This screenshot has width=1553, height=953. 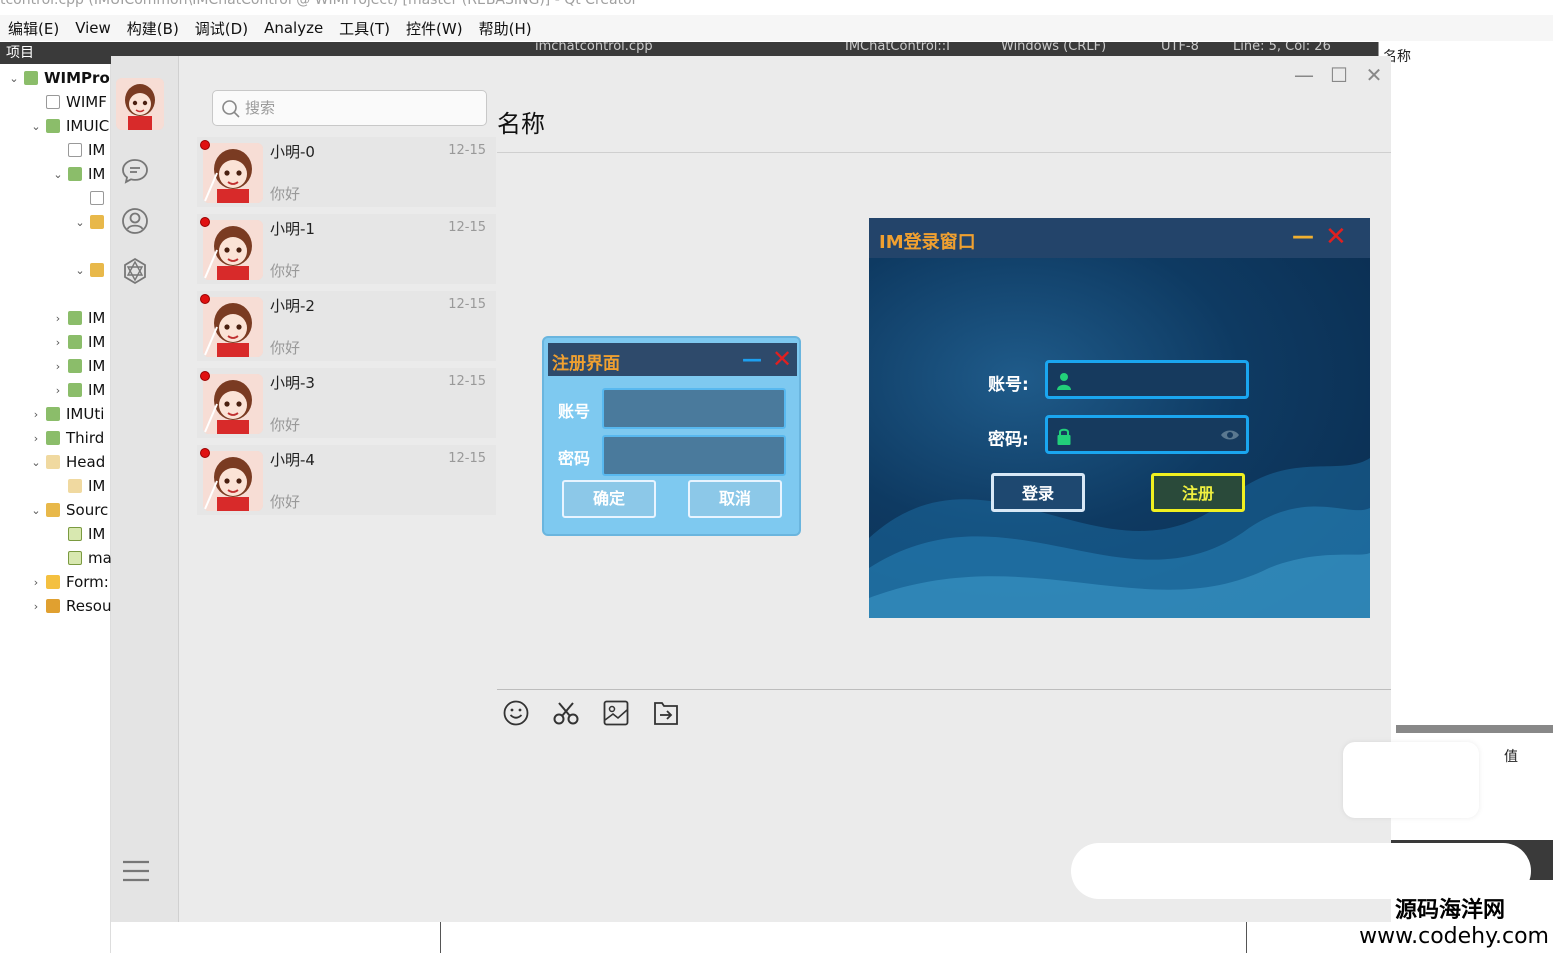 I want to click on close-button: ✕, so click(x=1374, y=75).